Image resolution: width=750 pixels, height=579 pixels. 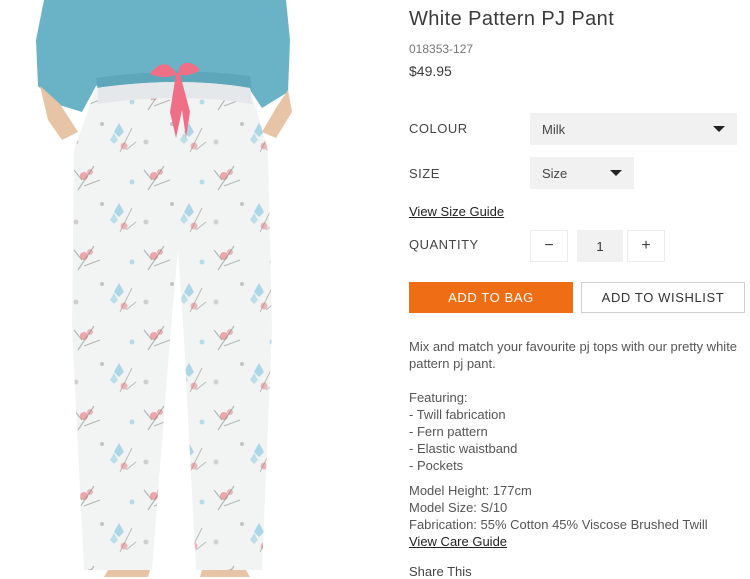 I want to click on product-price: $49.95, so click(x=430, y=71).